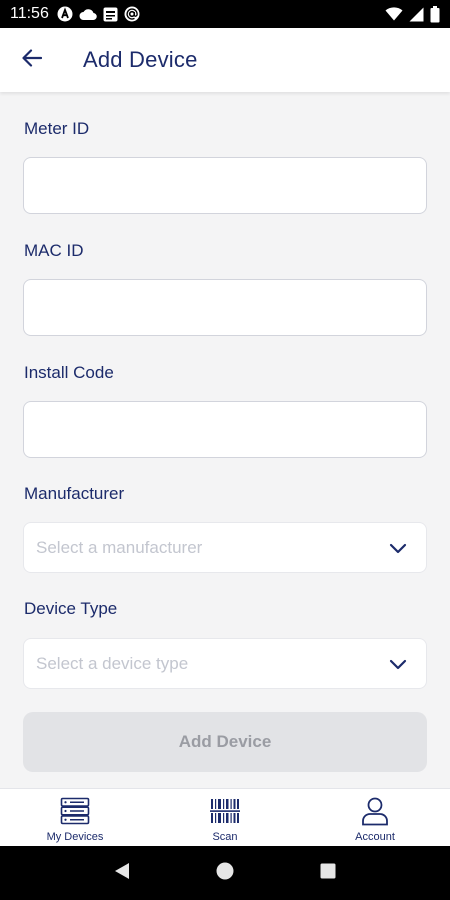  I want to click on wifi-icon, so click(394, 14).